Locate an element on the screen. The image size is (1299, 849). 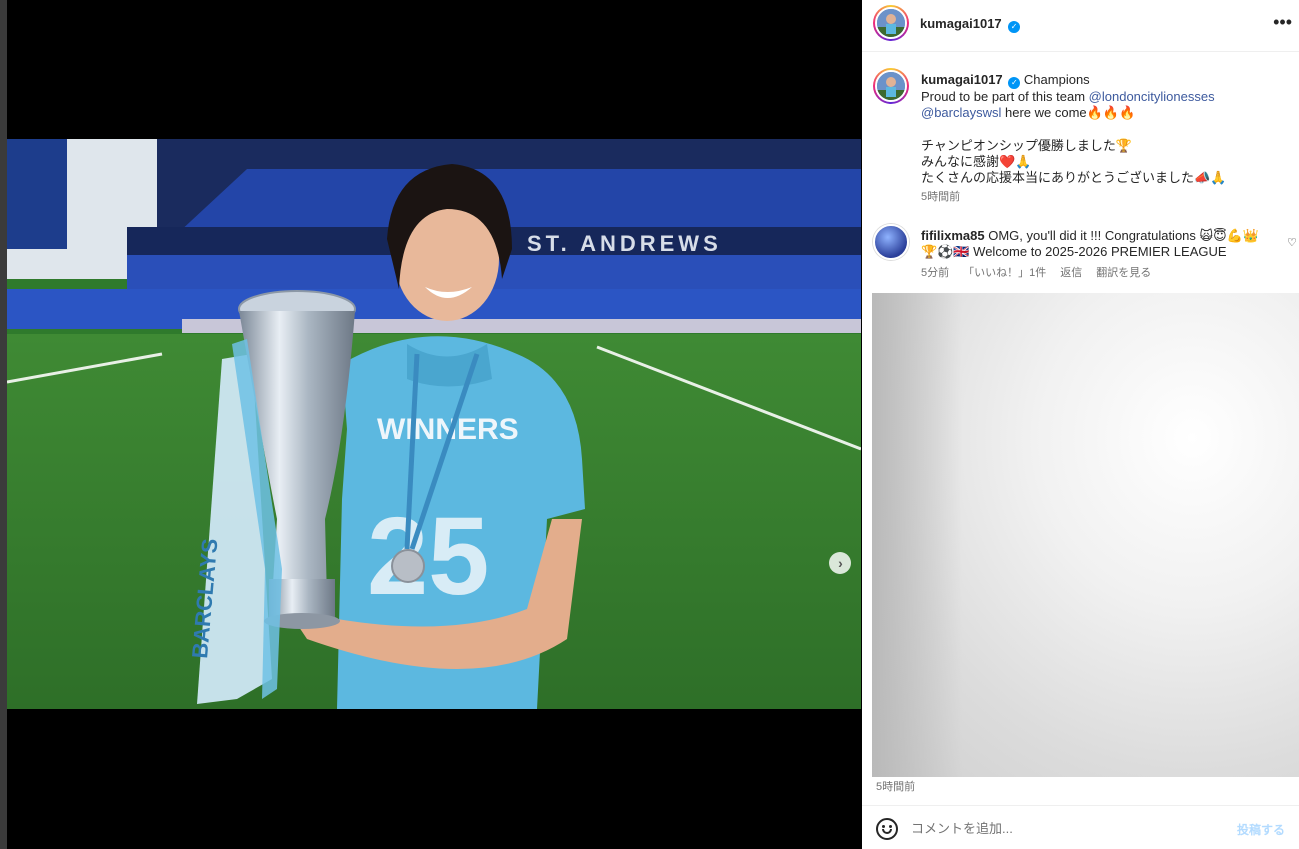
caption-jp-line: チャンピオンシップ優勝しました🏆 is located at coordinates (1027, 145).